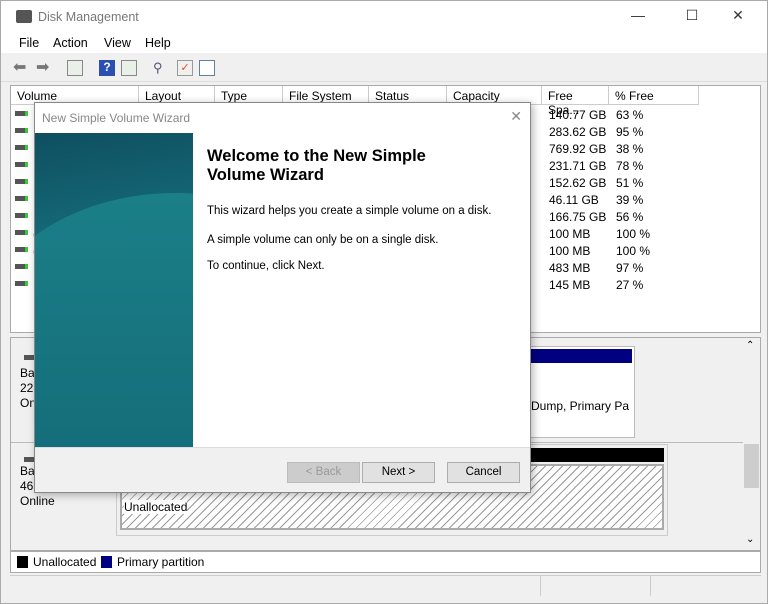 Image resolution: width=768 pixels, height=604 pixels. I want to click on scroll-down-icon: ⌄, so click(750, 539).